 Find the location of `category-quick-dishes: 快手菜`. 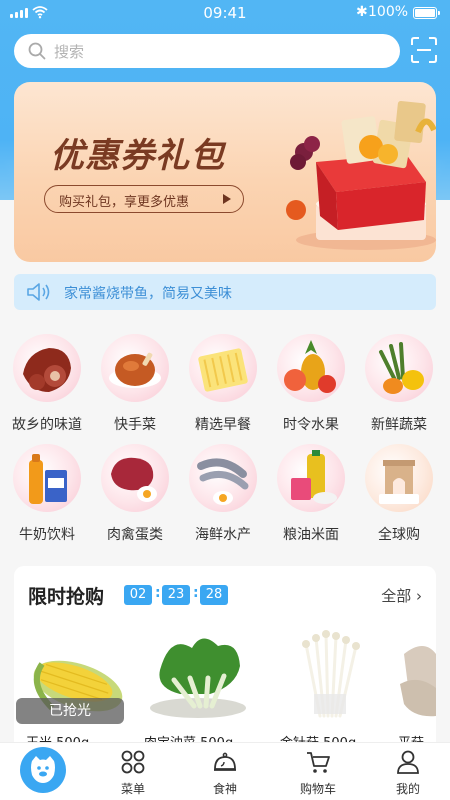

category-quick-dishes: 快手菜 is located at coordinates (135, 386).